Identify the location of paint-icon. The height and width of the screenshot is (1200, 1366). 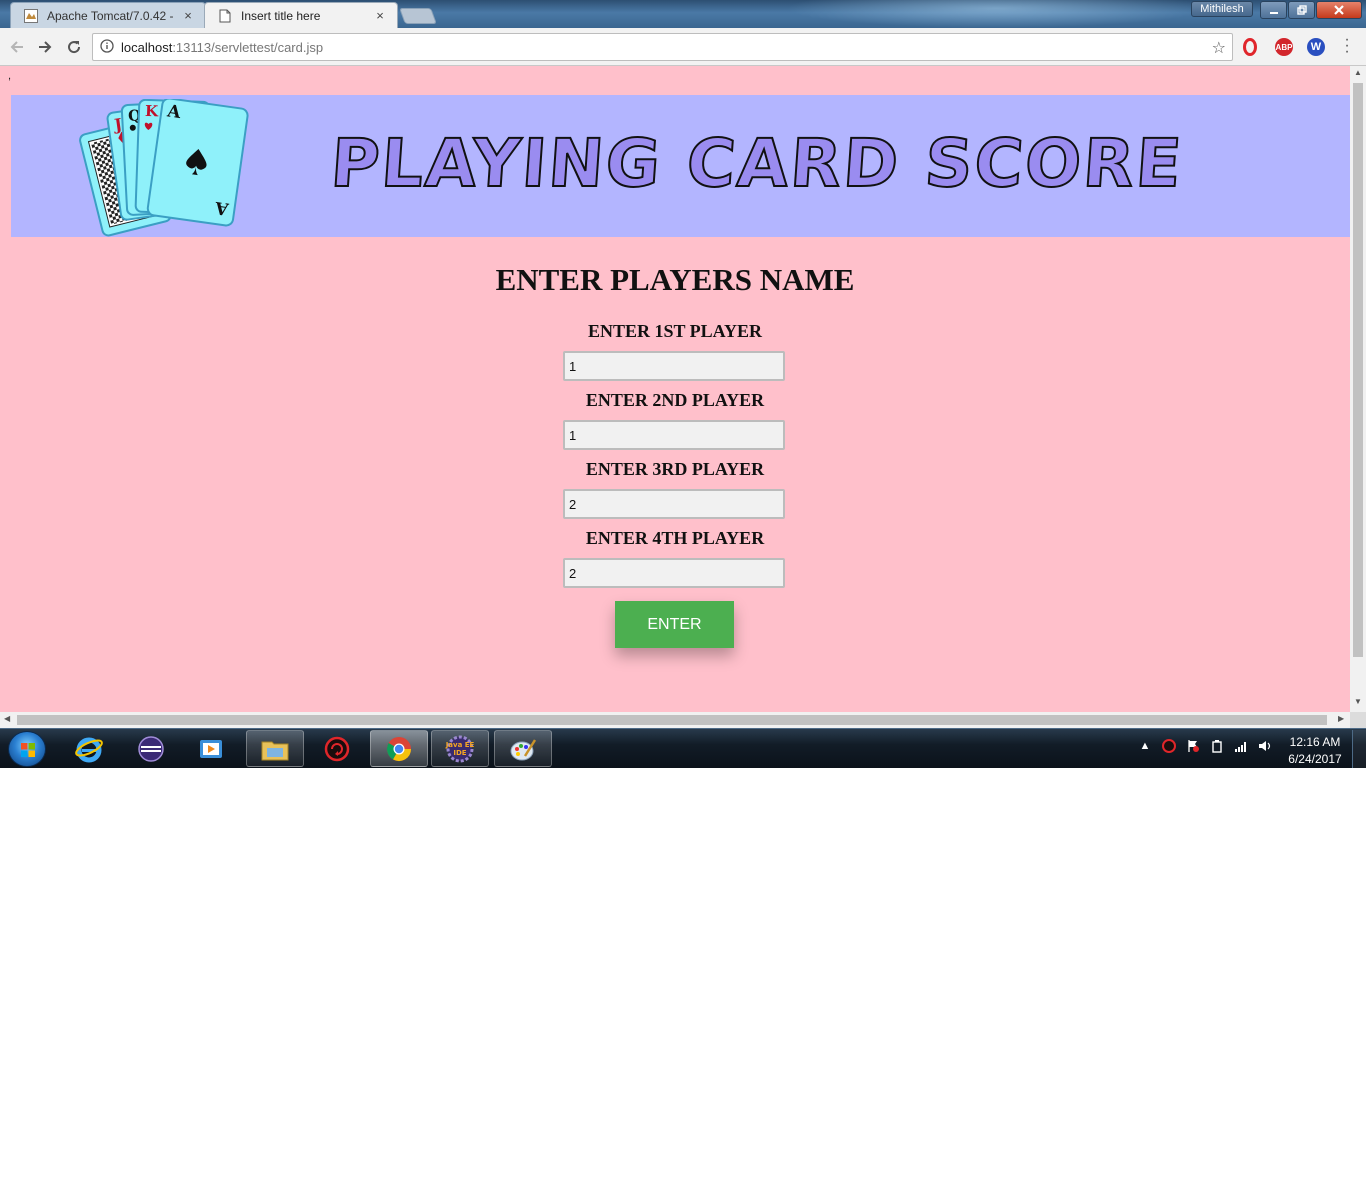
(523, 749).